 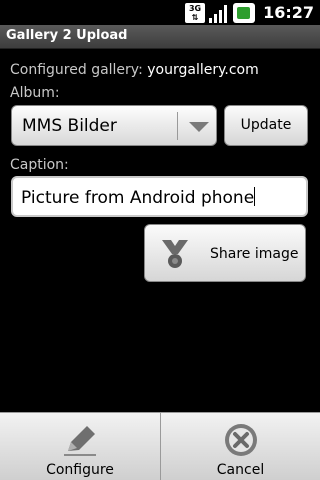 What do you see at coordinates (240, 470) in the screenshot?
I see `cancel-label: Cancel` at bounding box center [240, 470].